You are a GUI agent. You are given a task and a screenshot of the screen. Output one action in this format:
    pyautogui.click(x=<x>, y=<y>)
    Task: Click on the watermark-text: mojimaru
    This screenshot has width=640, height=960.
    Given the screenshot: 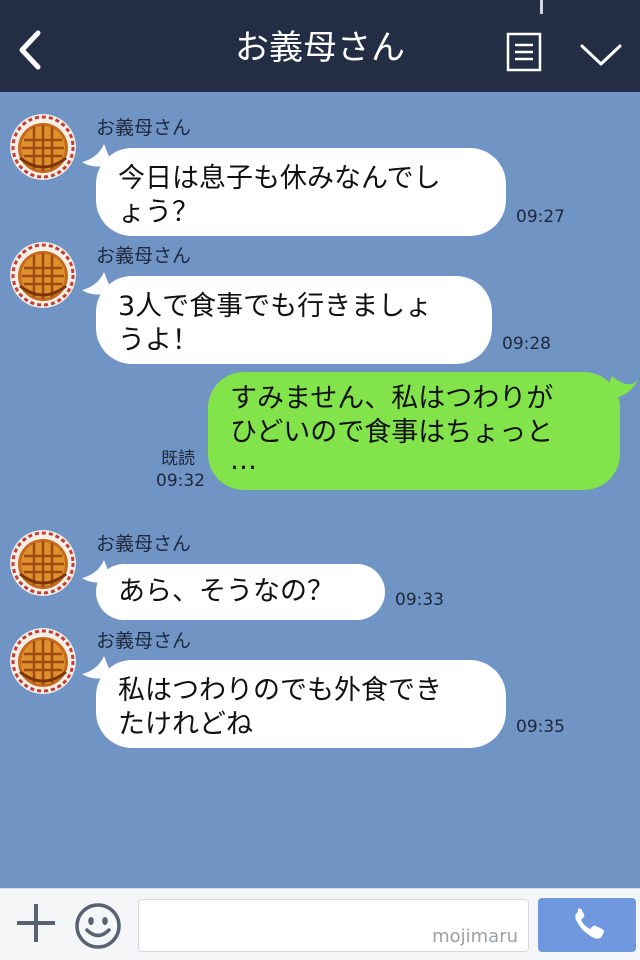 What is the action you would take?
    pyautogui.click(x=475, y=936)
    